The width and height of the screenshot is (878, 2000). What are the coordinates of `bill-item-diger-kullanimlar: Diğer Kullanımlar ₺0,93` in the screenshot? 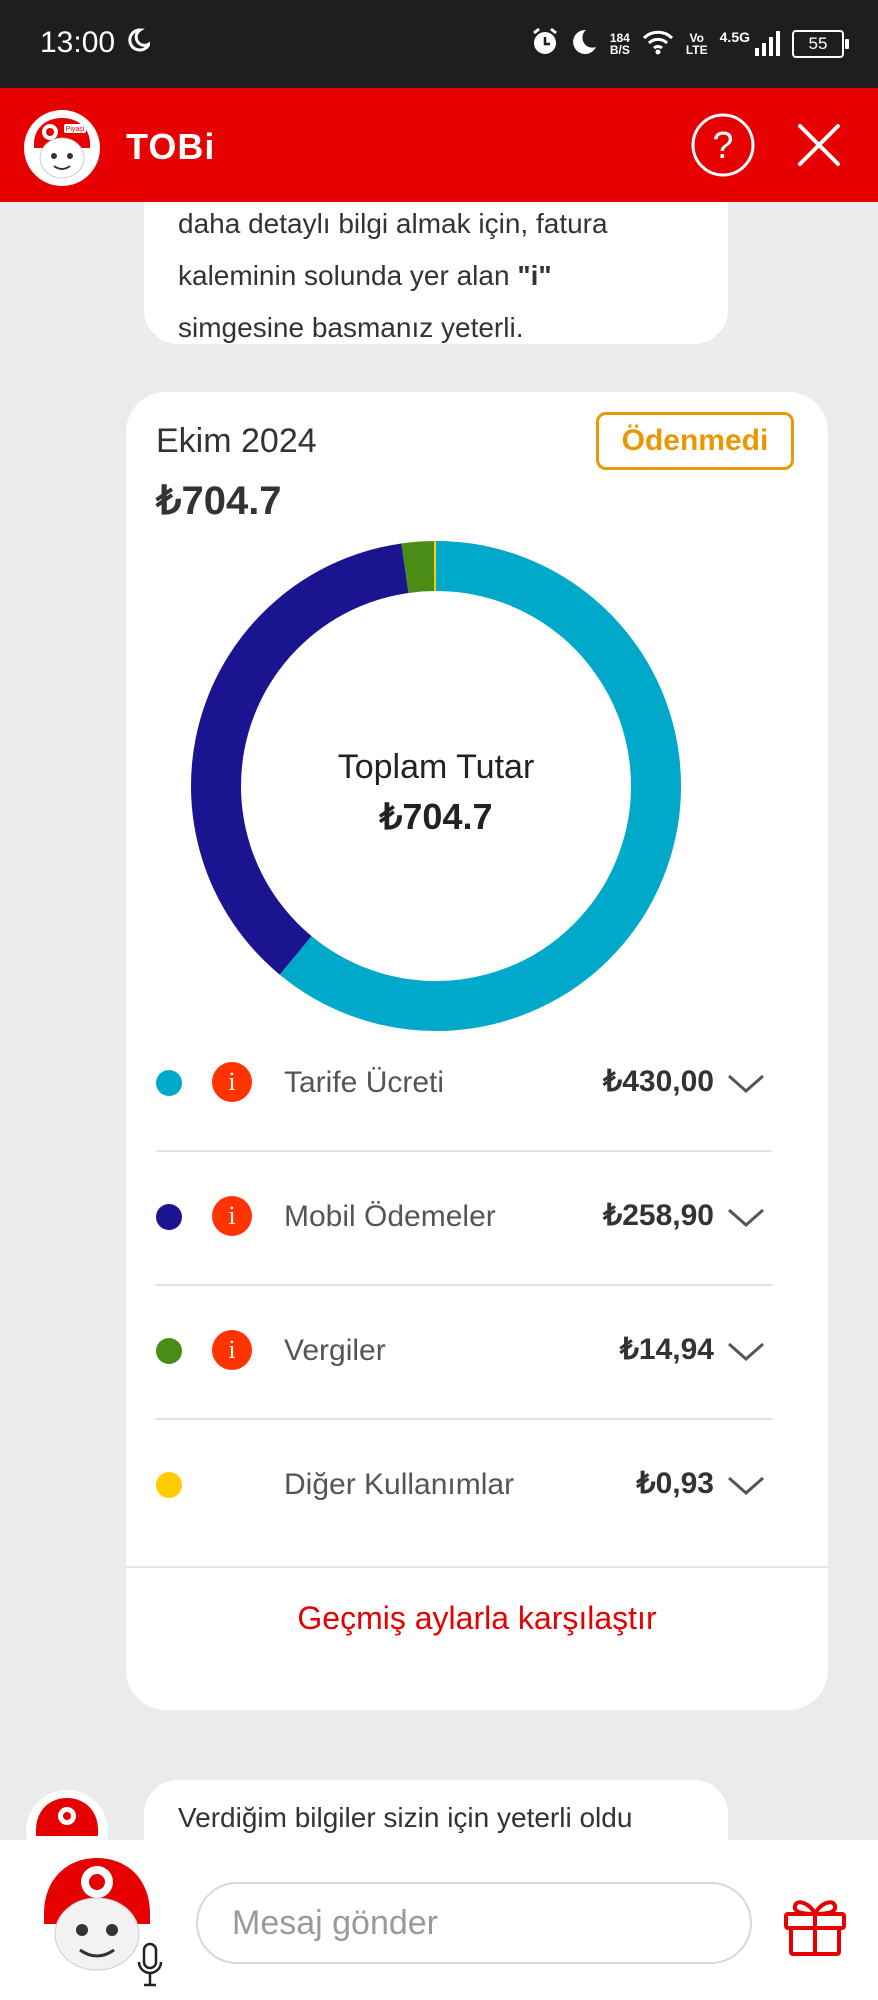 It's located at (464, 1486).